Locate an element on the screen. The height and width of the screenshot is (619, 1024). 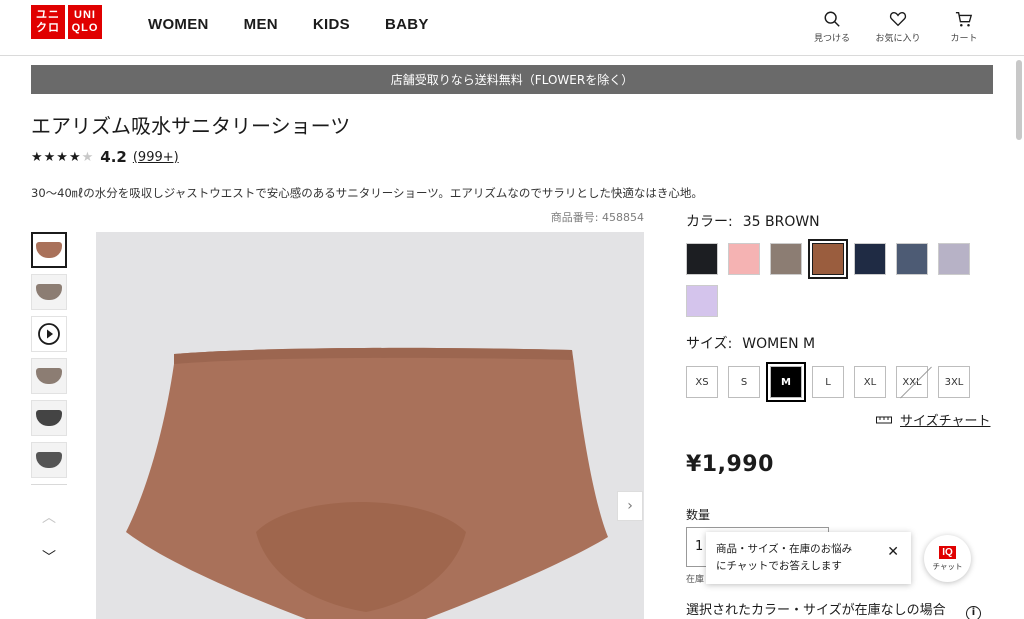
star-rating-icon: ★★★★★ is located at coordinates (63, 157).